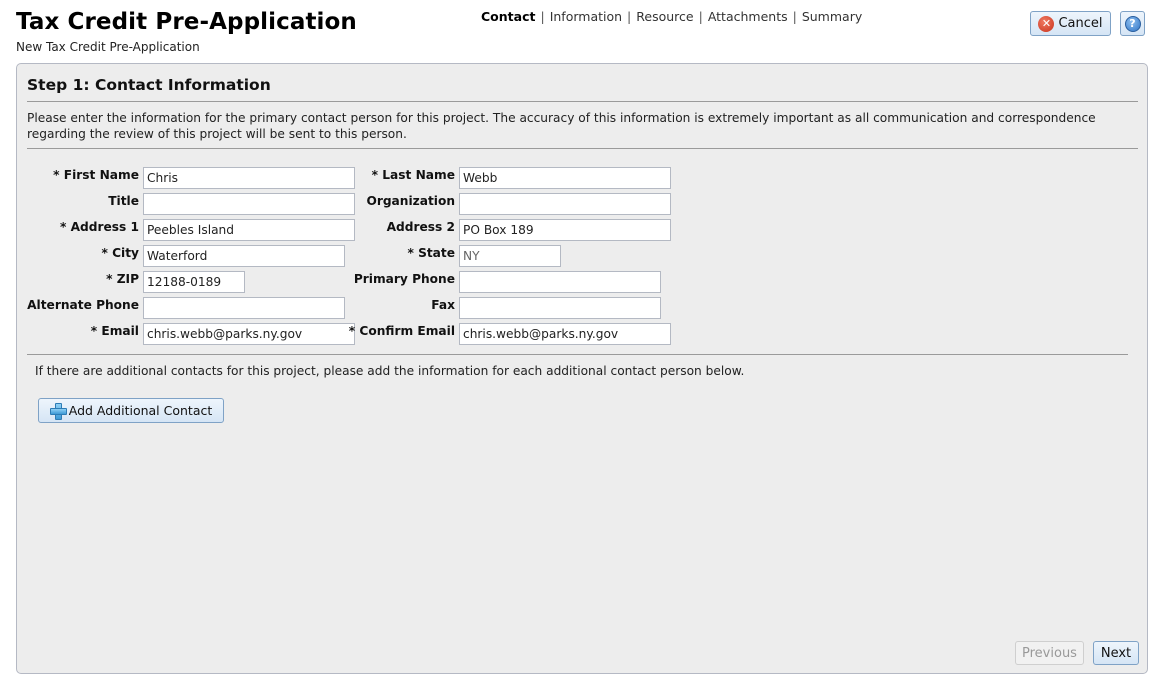 The width and height of the screenshot is (1163, 690). Describe the element at coordinates (560, 308) in the screenshot. I see `fax-input` at that location.